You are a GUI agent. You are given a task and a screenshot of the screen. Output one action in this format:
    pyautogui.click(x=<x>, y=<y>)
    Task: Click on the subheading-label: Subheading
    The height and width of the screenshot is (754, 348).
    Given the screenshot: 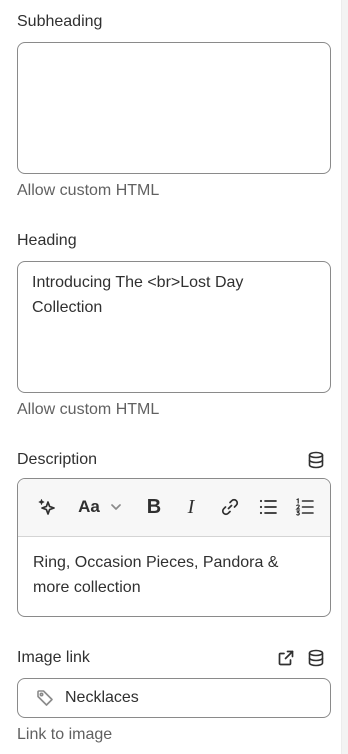 What is the action you would take?
    pyautogui.click(x=60, y=21)
    